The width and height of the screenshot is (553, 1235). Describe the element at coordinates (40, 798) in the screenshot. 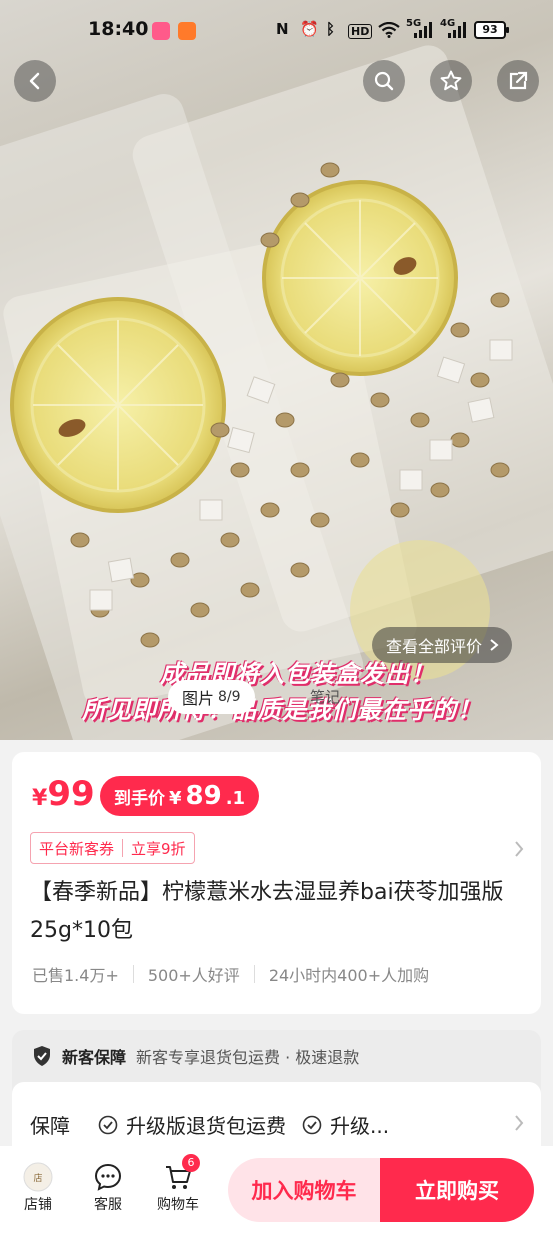

I see `price-currency: ¥` at that location.